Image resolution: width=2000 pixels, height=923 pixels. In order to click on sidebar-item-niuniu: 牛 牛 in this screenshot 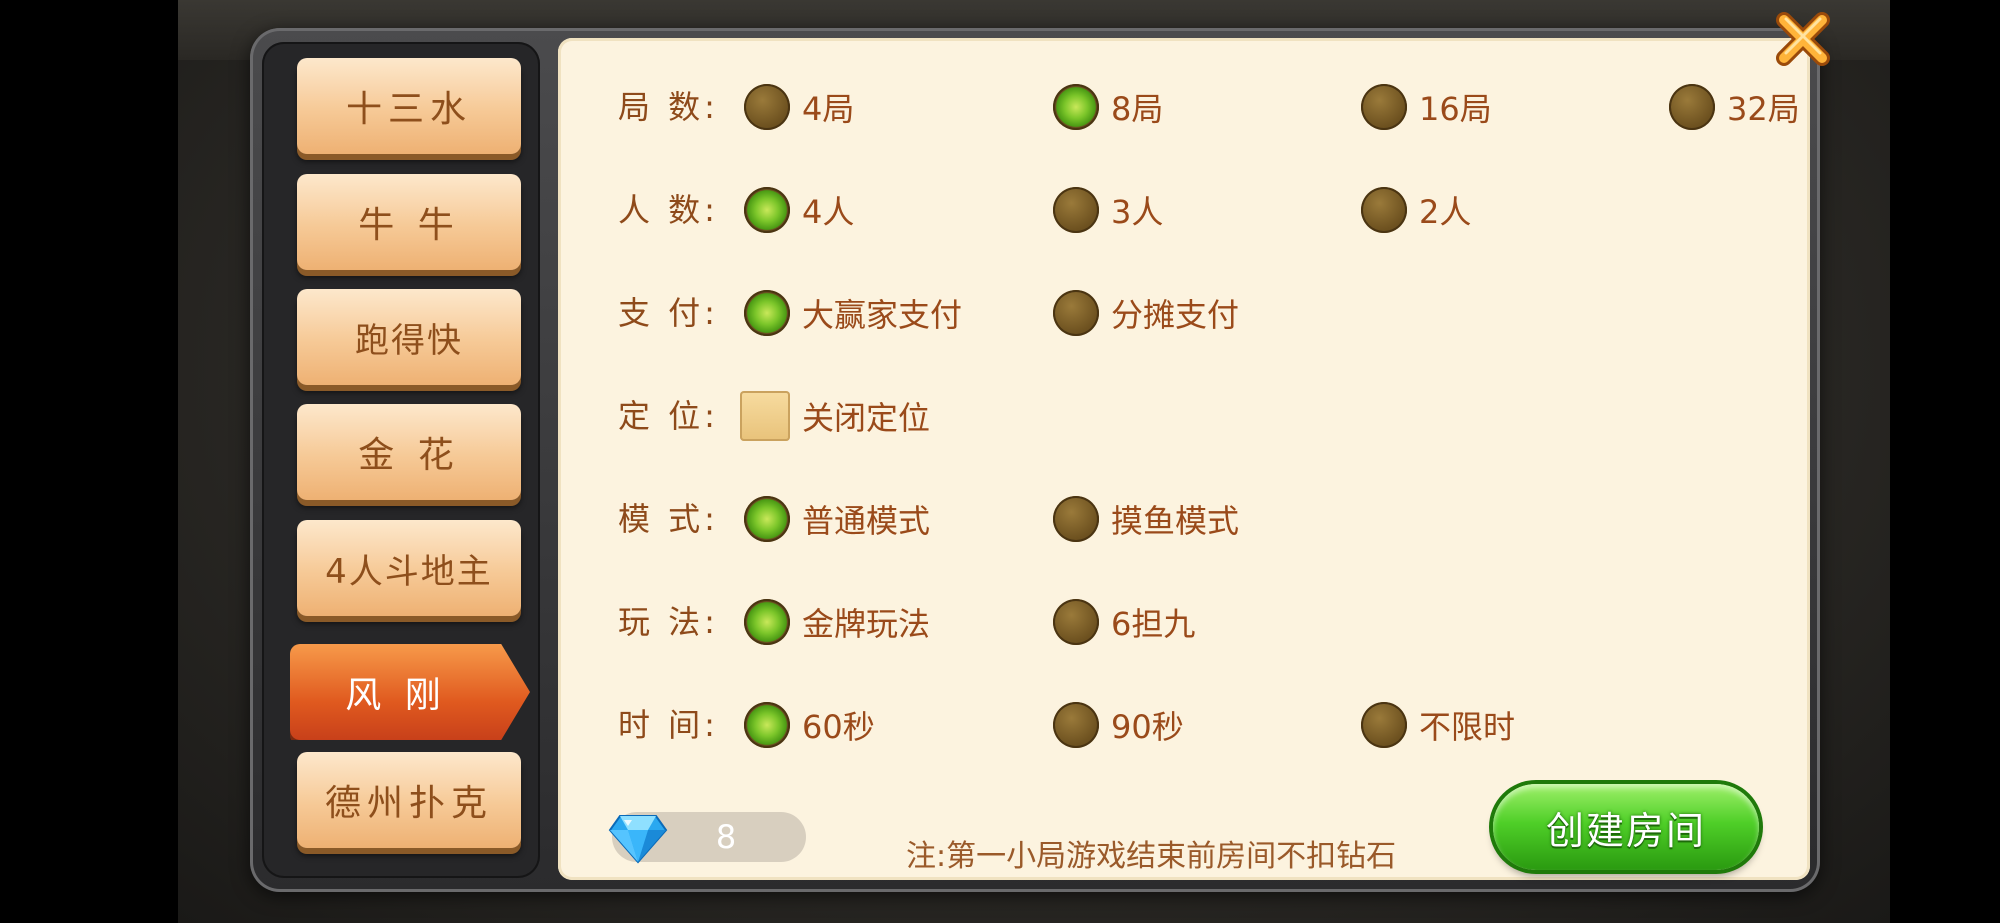, I will do `click(409, 222)`.